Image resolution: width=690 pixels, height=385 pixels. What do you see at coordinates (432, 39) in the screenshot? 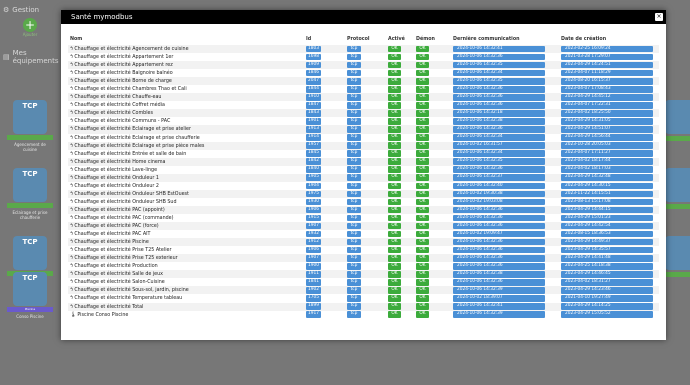
I see `column-header-demon: Démon` at bounding box center [432, 39].